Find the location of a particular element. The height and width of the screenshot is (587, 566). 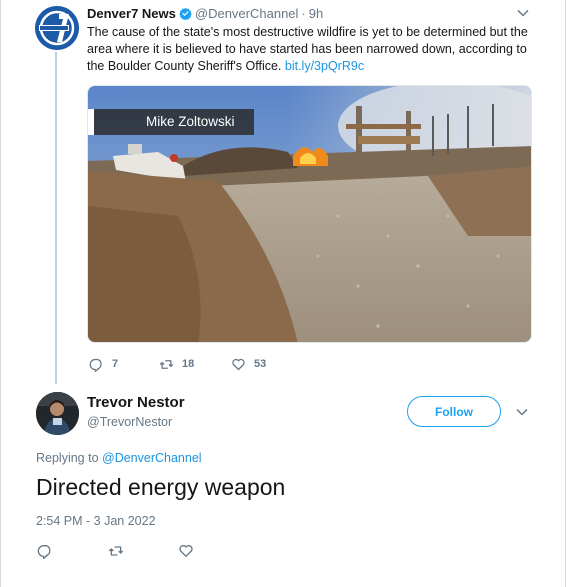

parent-retweet-count: 18 is located at coordinates (188, 364).